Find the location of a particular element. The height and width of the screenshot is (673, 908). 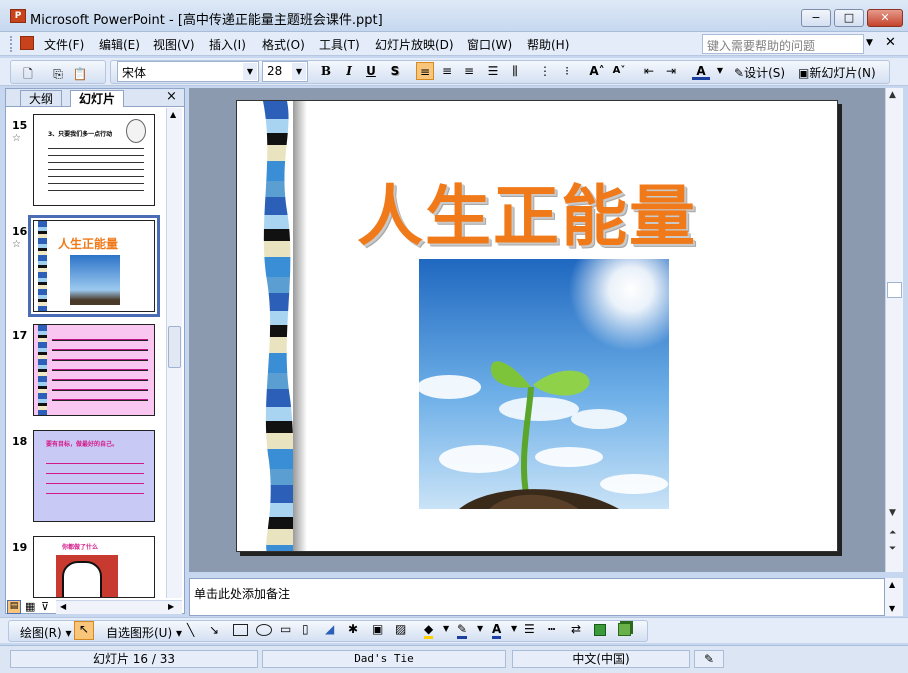

dash-style-icon: ┅ is located at coordinates (551, 629).